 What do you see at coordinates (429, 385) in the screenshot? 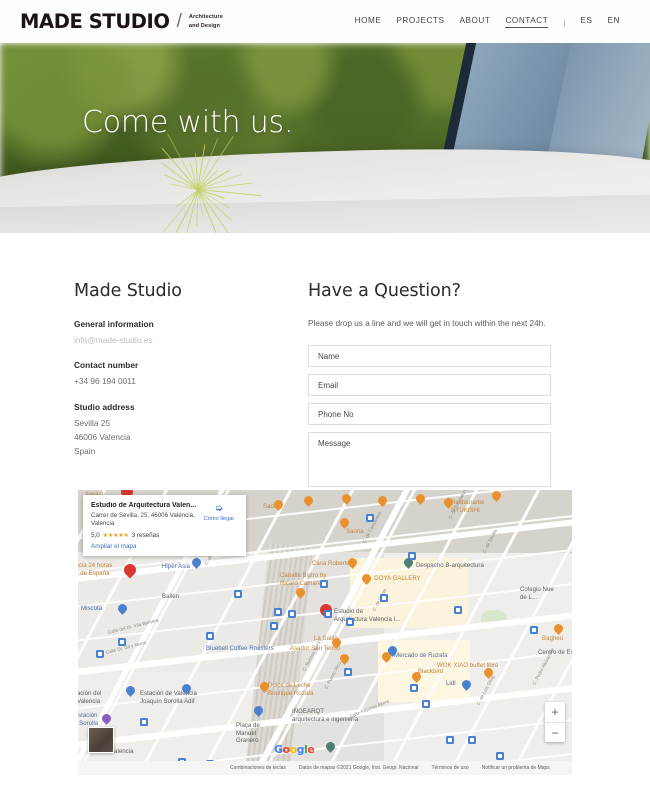
I see `email-input` at bounding box center [429, 385].